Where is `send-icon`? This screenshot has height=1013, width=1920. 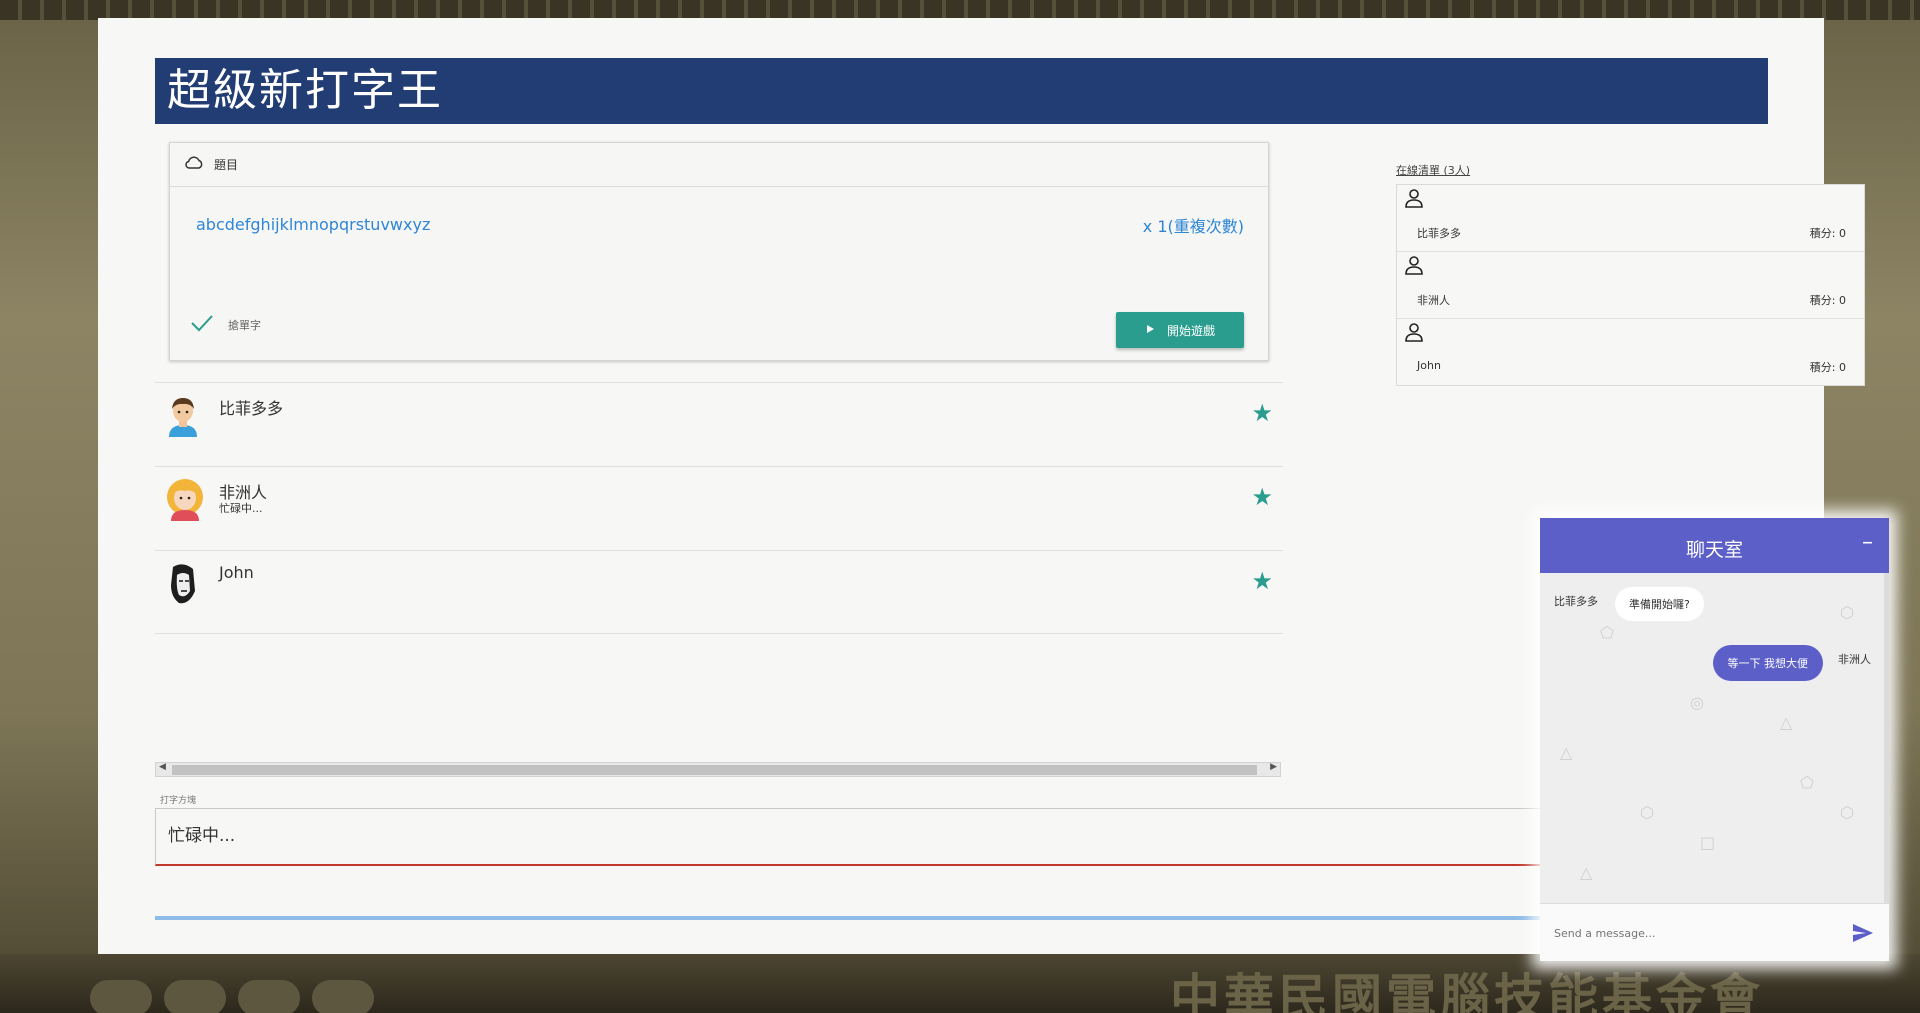
send-icon is located at coordinates (1863, 933).